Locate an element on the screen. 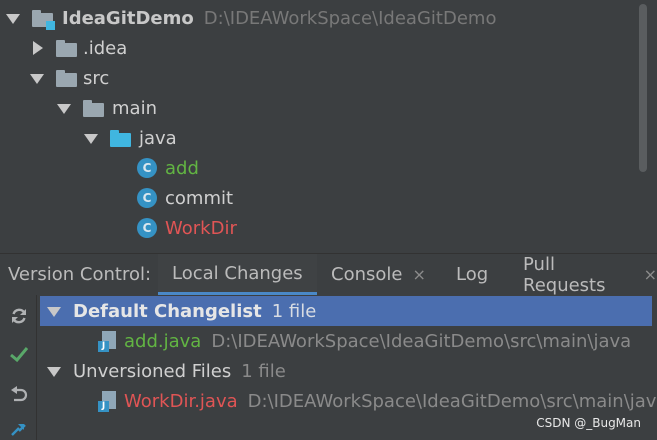 Image resolution: width=657 pixels, height=440 pixels. folder-label: main is located at coordinates (134, 108).